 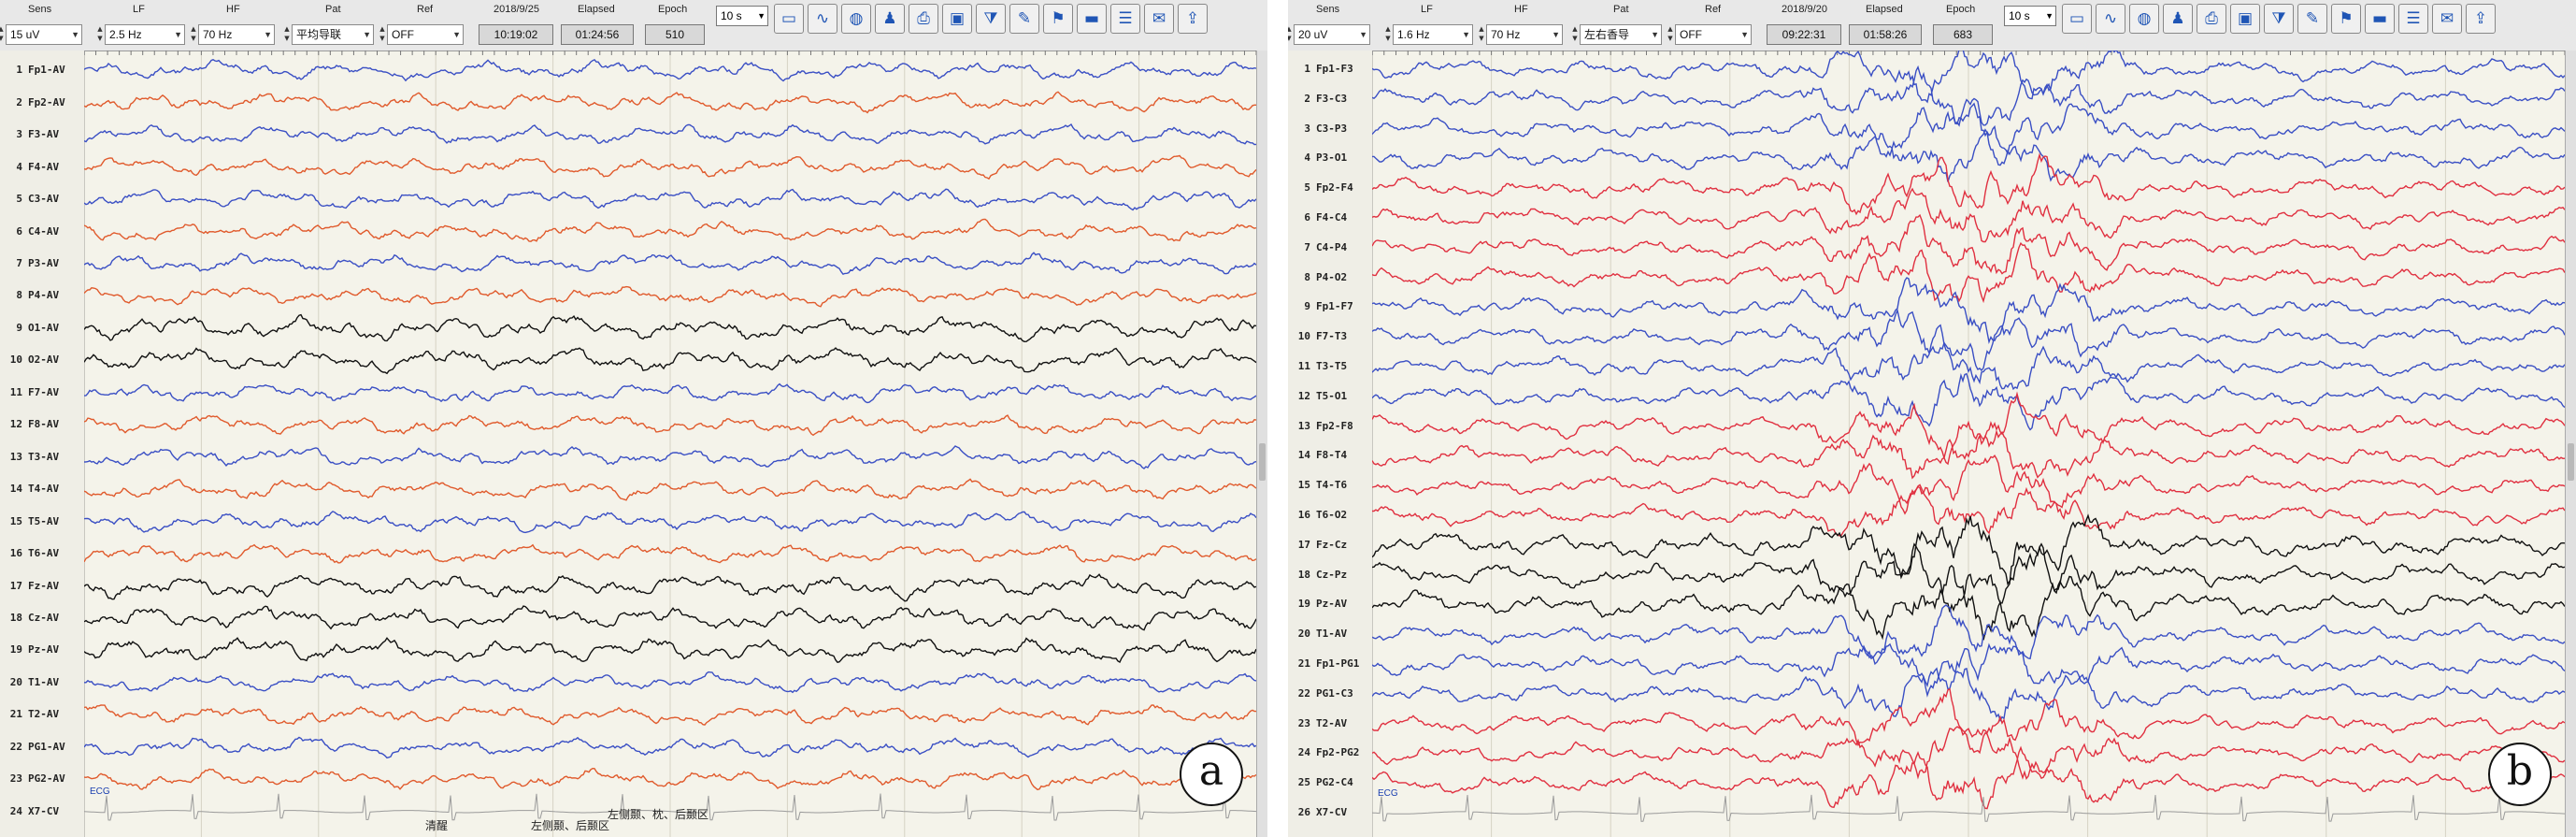 What do you see at coordinates (1330, 336) in the screenshot?
I see `channel-label: 10 F7-T3` at bounding box center [1330, 336].